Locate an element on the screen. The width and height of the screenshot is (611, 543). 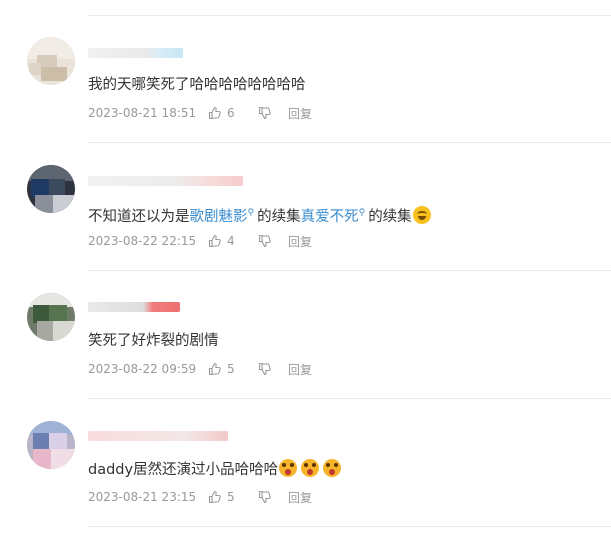
comment-text: daddy居然还演过小品哈哈哈 is located at coordinates (215, 469).